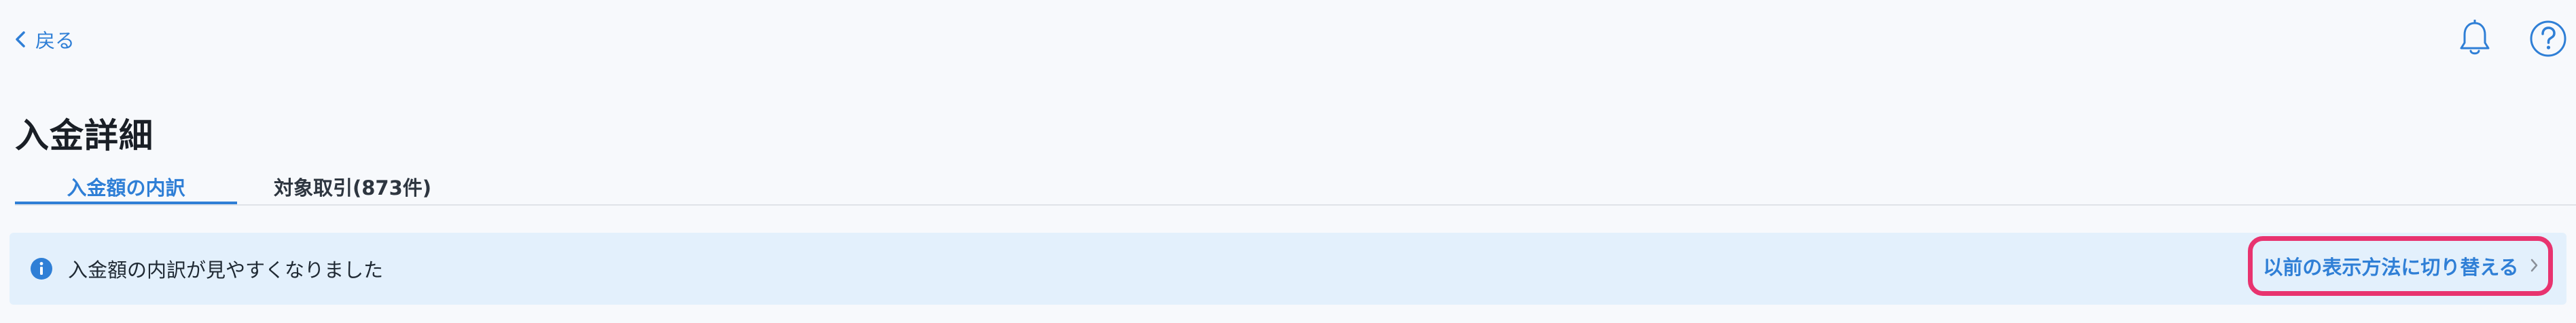 Image resolution: width=2576 pixels, height=323 pixels. What do you see at coordinates (55, 40) in the screenshot?
I see `back-link-label: 戻る` at bounding box center [55, 40].